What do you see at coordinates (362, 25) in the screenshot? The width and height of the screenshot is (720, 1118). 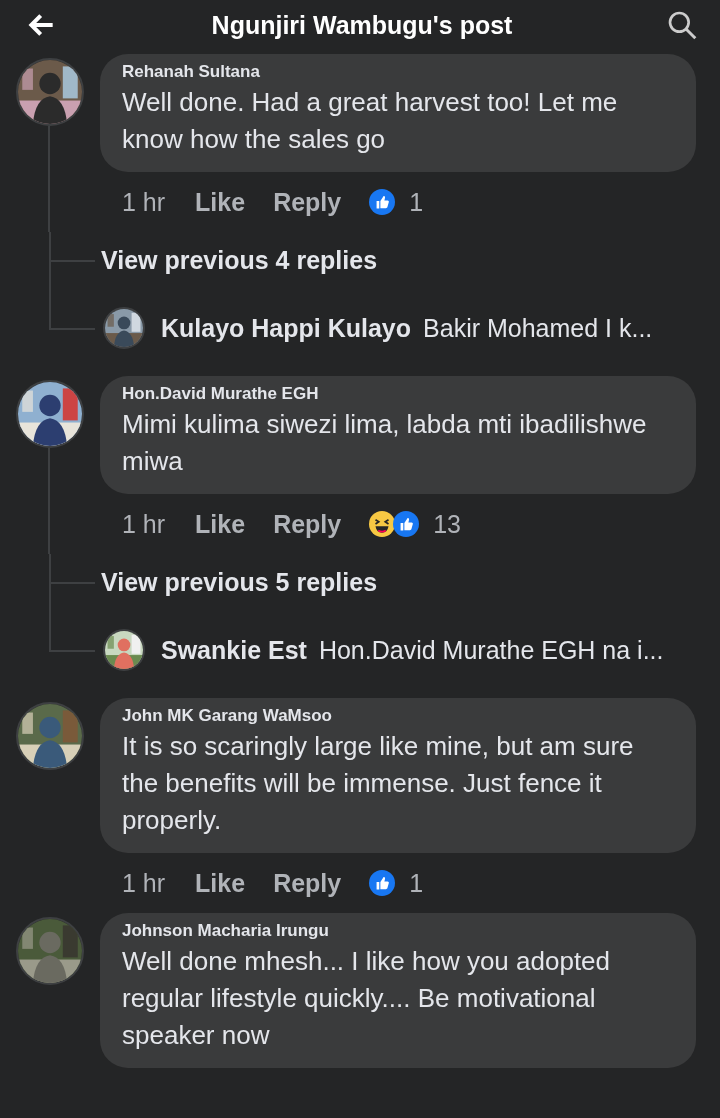 I see `page-title: Ngunjiri Wambugu's post` at bounding box center [362, 25].